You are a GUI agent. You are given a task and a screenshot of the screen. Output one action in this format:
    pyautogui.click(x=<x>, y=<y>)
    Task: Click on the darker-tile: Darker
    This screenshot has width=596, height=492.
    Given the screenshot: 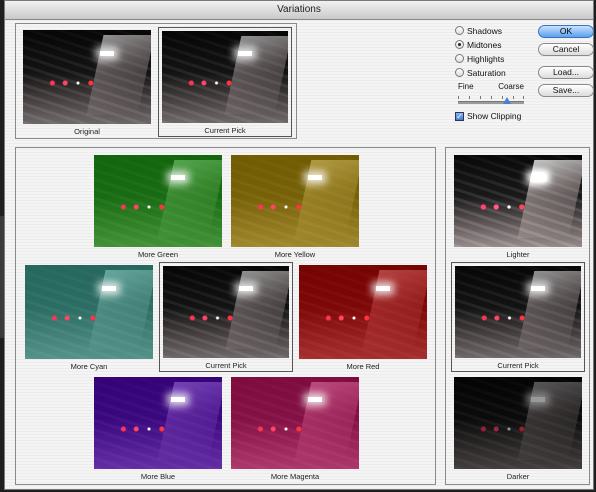 What is the action you would take?
    pyautogui.click(x=518, y=428)
    